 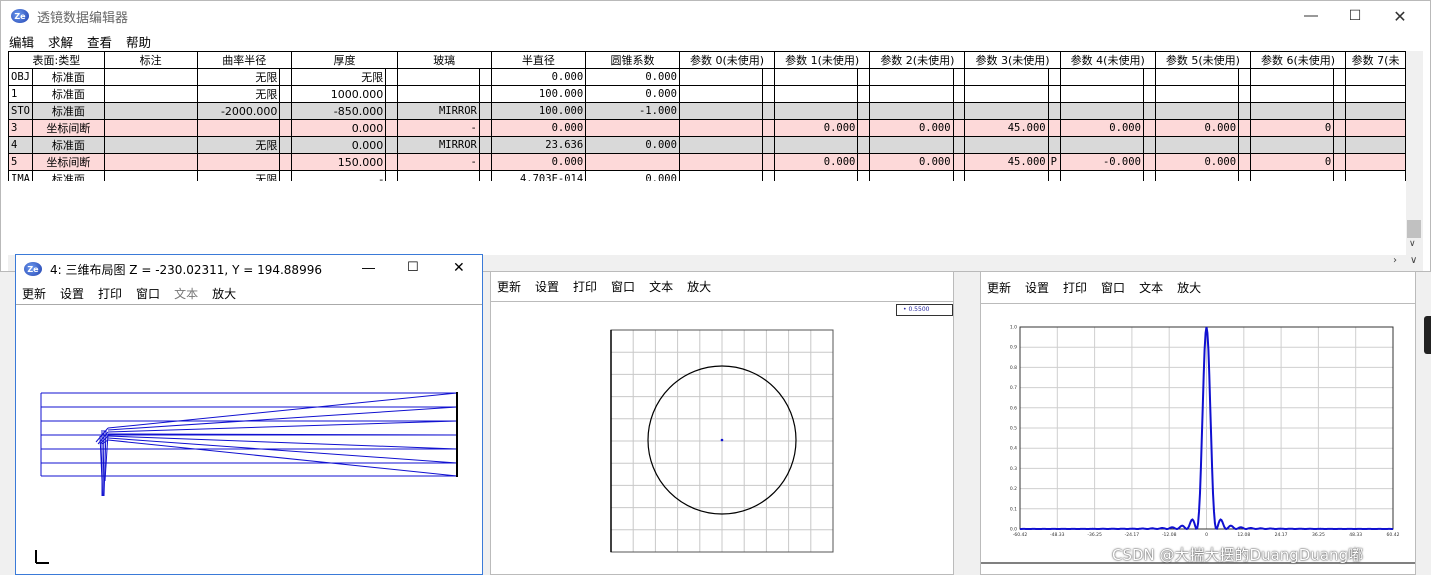 I want to click on param-4-cell: 0.000, so click(x=1101, y=128).